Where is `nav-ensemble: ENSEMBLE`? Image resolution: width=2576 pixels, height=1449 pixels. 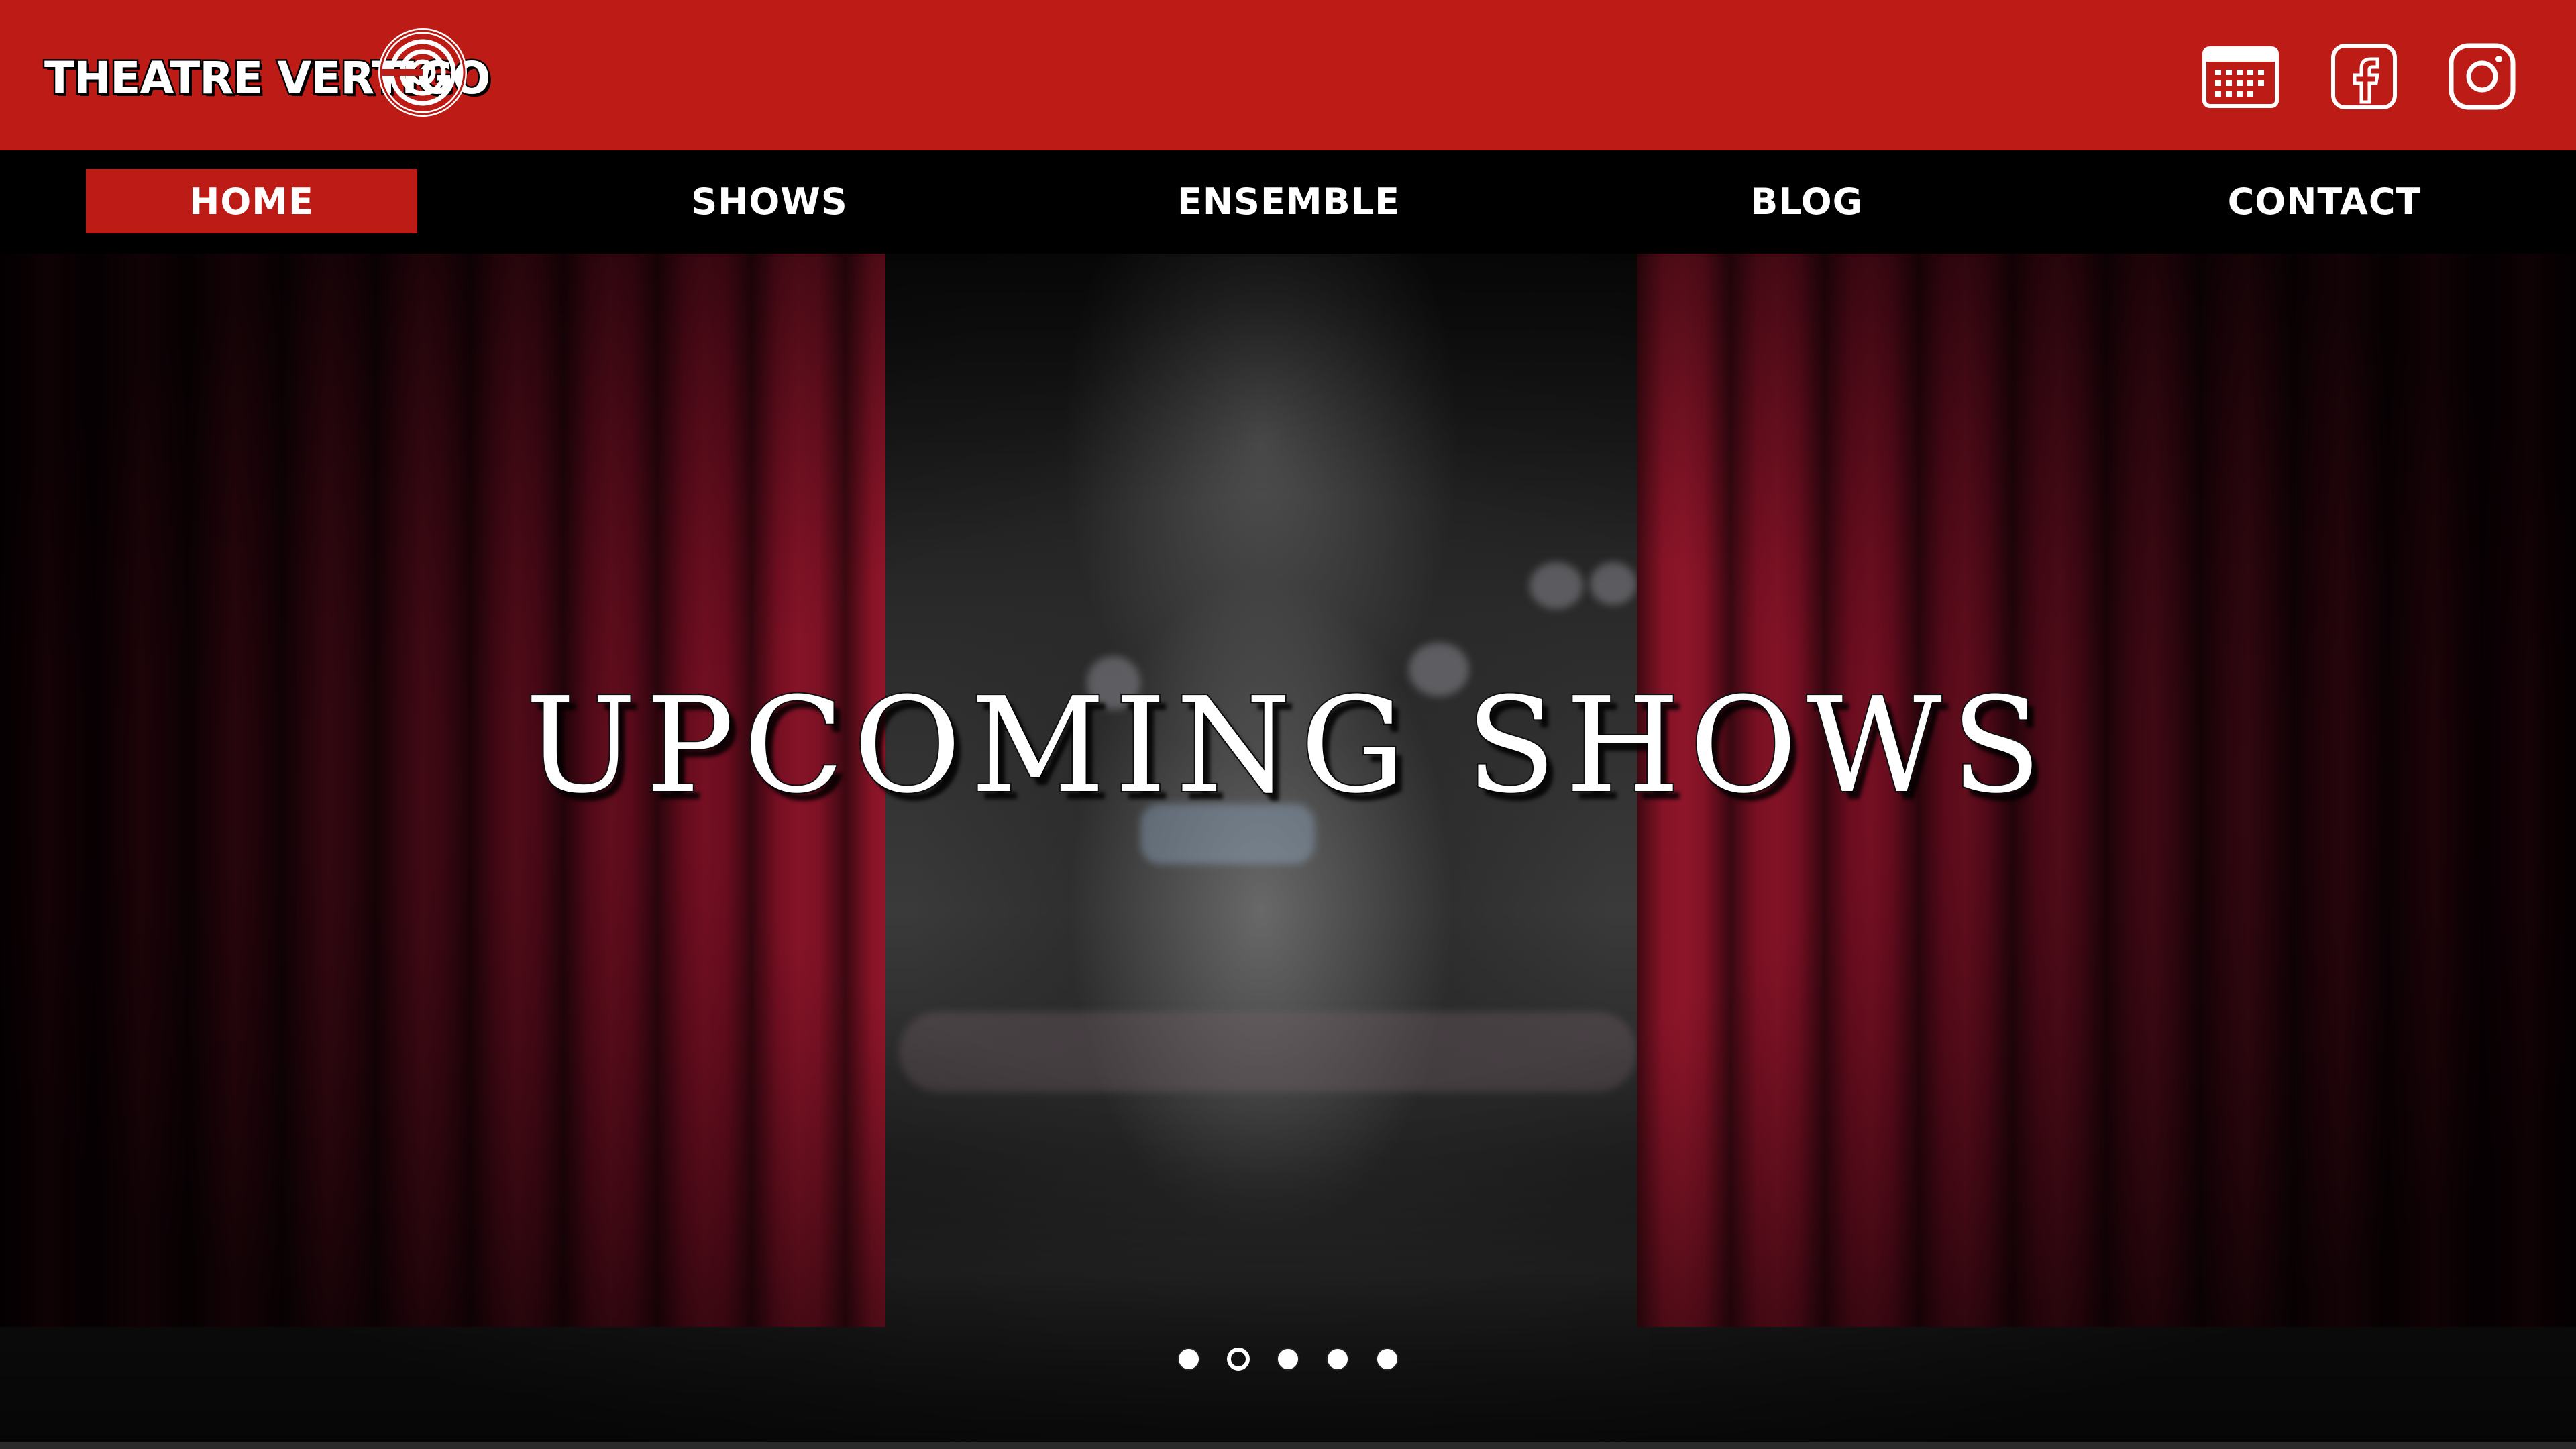
nav-ensemble: ENSEMBLE is located at coordinates (1288, 201).